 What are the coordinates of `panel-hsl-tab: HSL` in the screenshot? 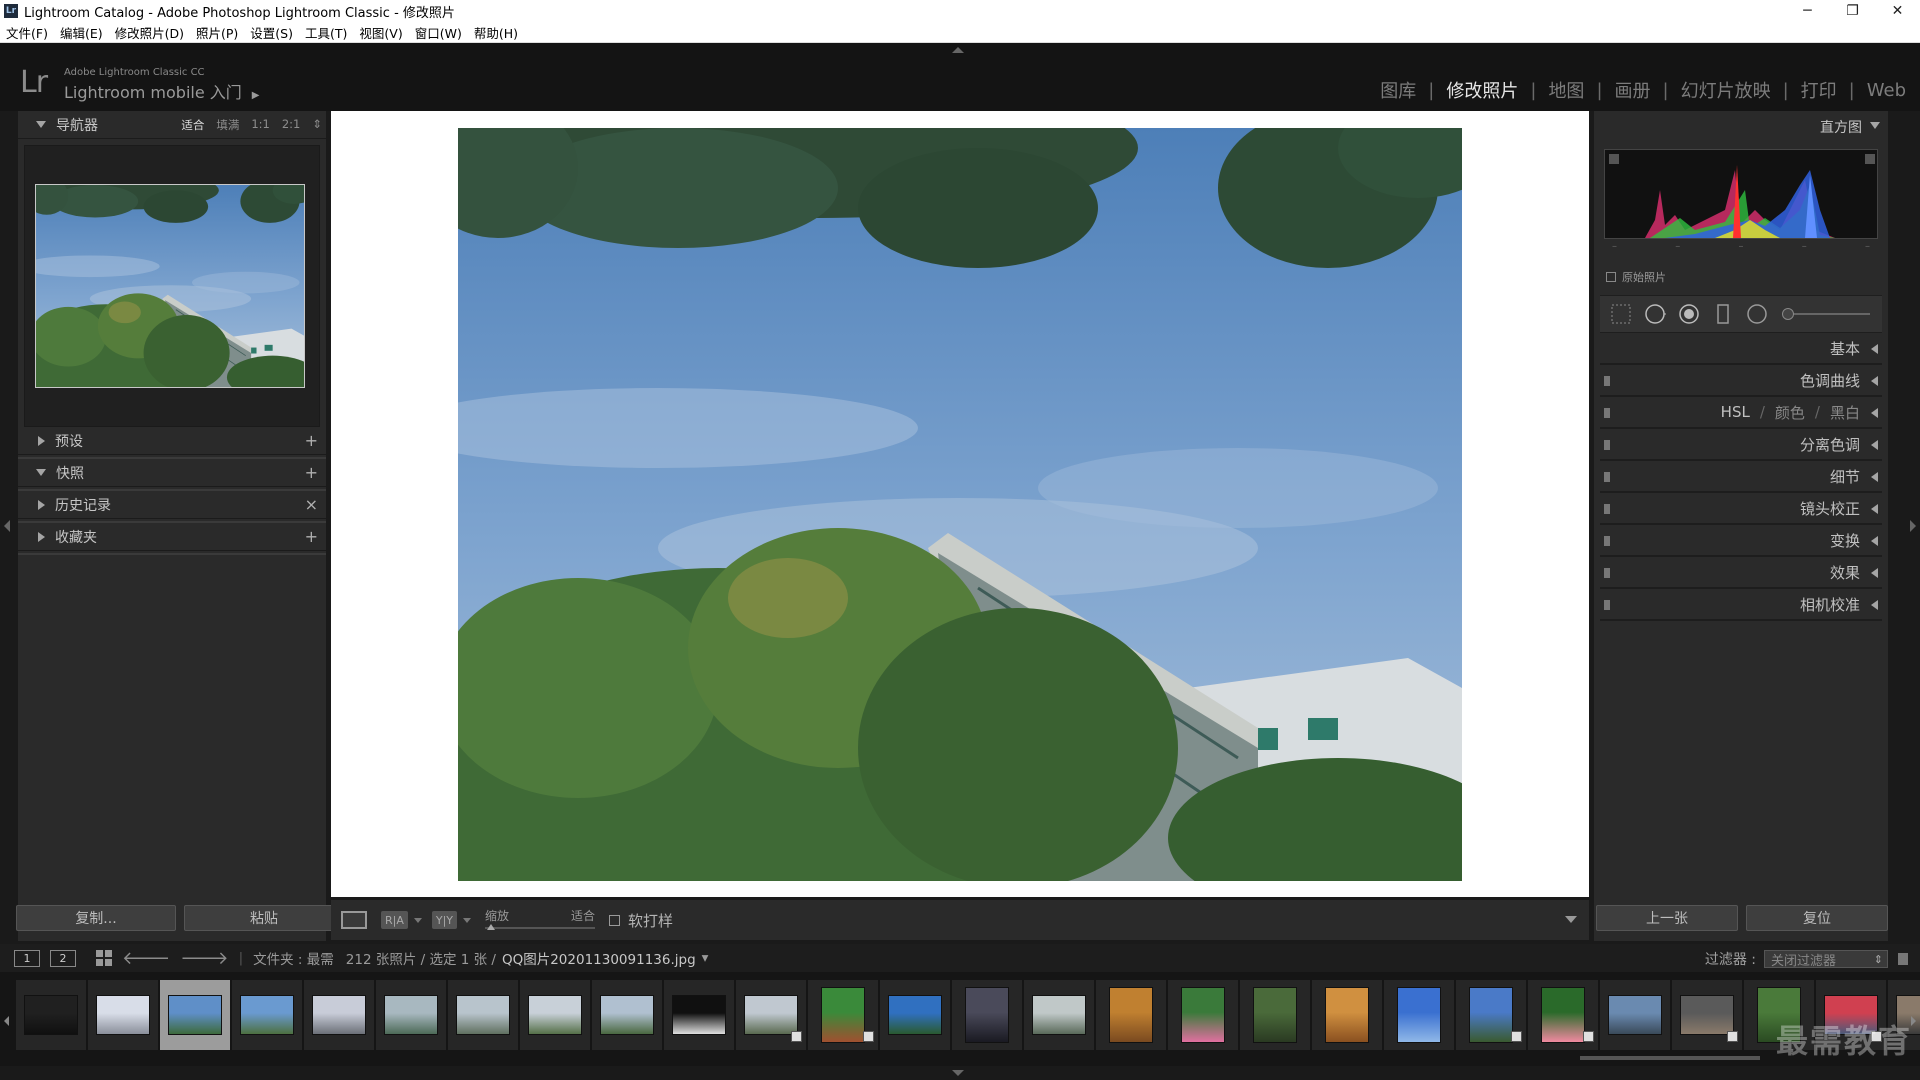 It's located at (1735, 412).